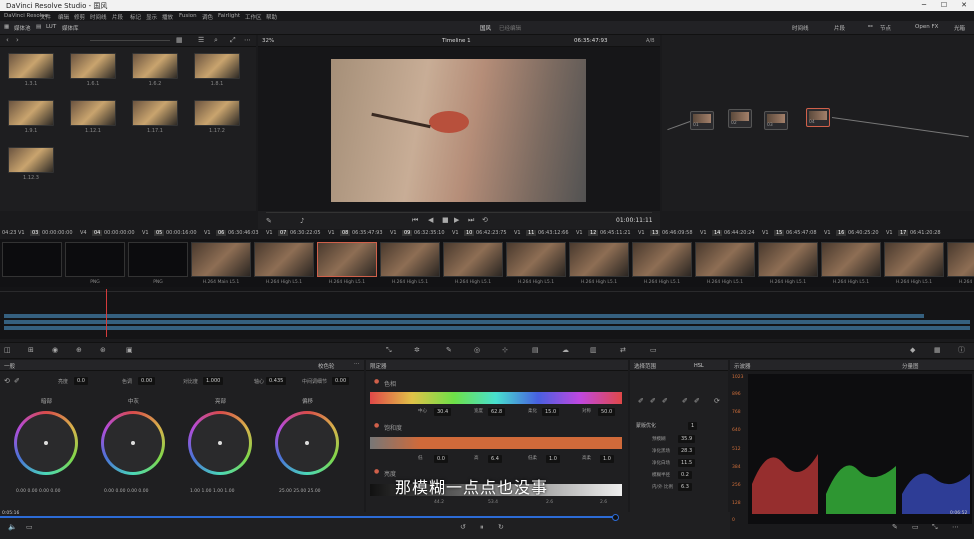 Image resolution: width=974 pixels, height=539 pixels. I want to click on ab-toggle: A/B, so click(650, 41).